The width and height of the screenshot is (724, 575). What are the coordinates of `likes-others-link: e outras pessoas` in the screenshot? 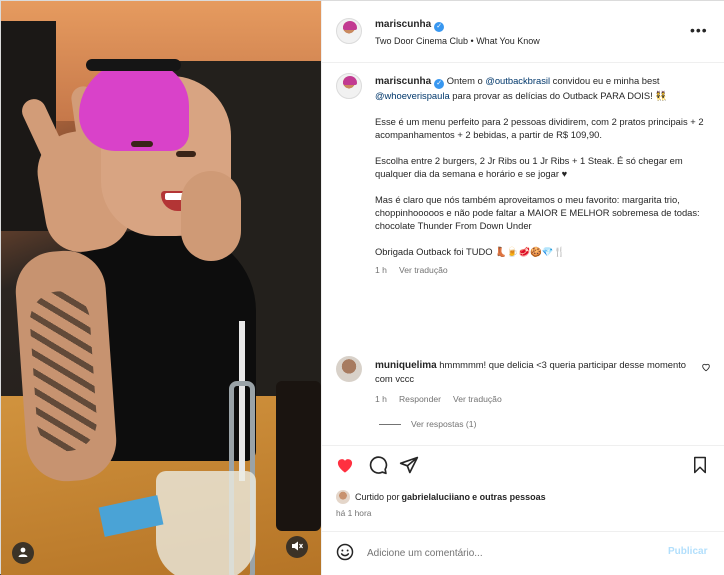 It's located at (509, 497).